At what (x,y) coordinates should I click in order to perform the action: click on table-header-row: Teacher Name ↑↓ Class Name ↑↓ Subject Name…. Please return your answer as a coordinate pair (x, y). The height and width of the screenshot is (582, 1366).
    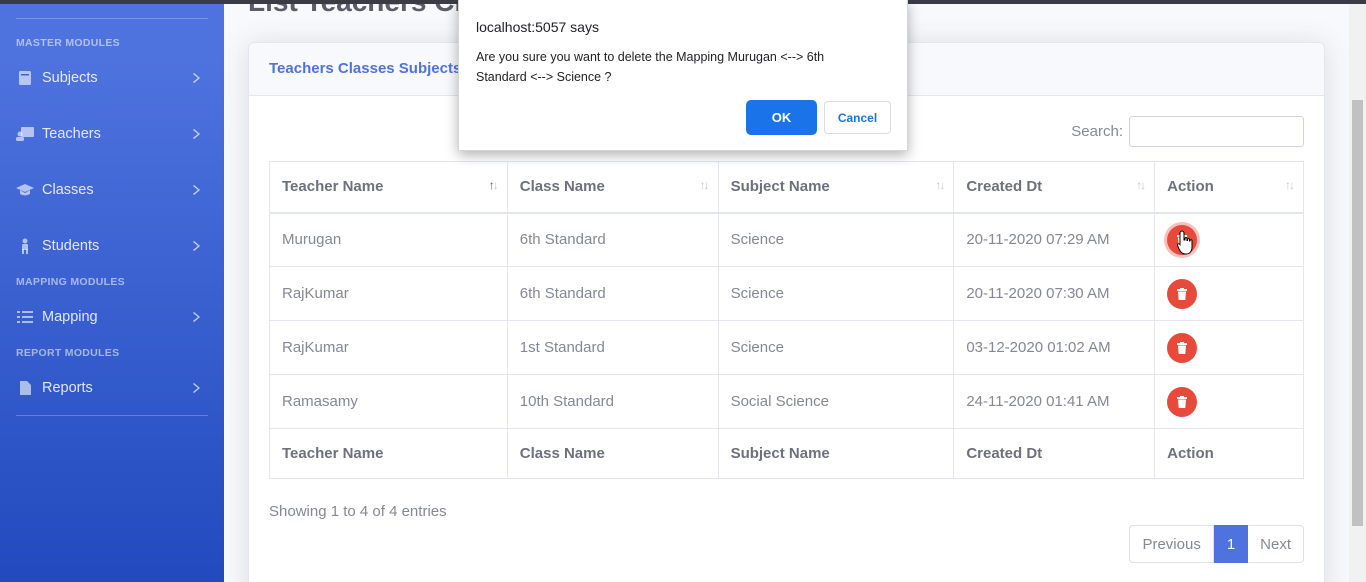
    Looking at the image, I should click on (786, 187).